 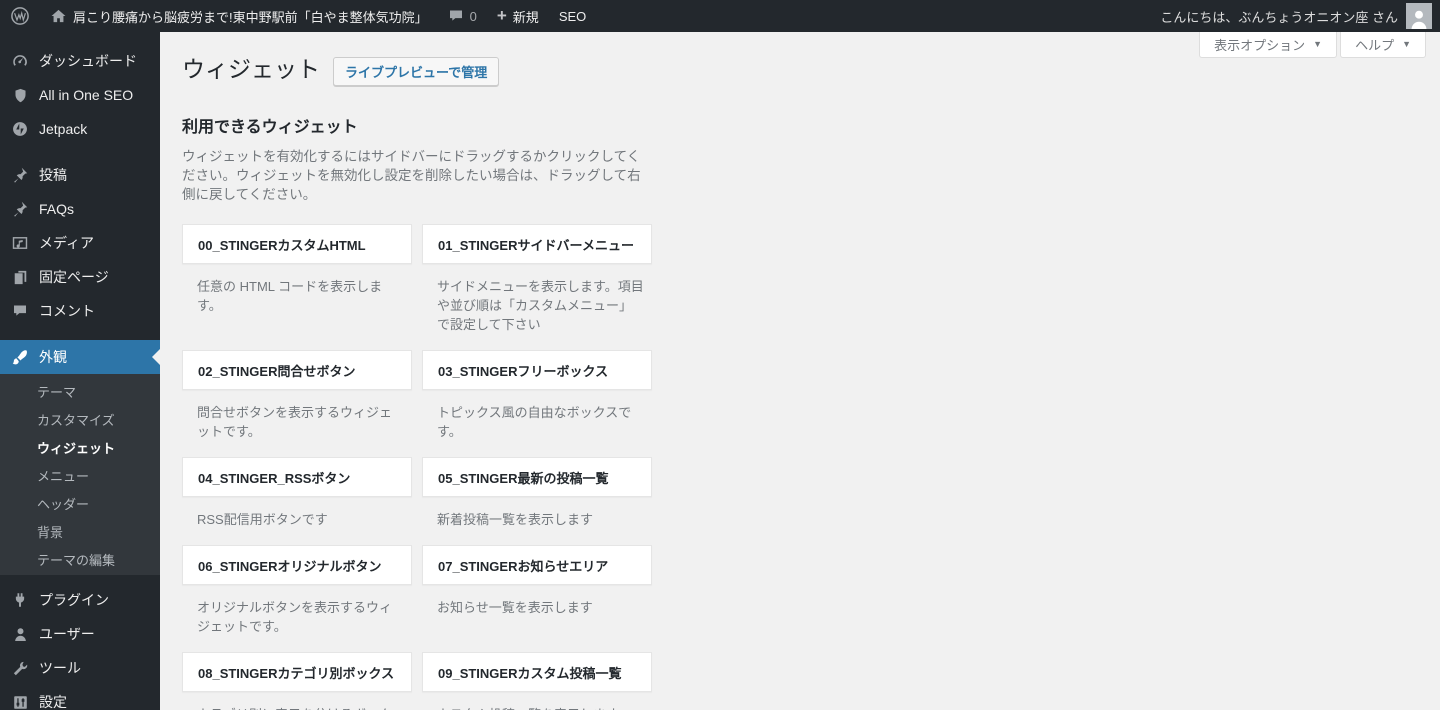 What do you see at coordinates (53, 702) in the screenshot?
I see `sidebar-item-label: 設定` at bounding box center [53, 702].